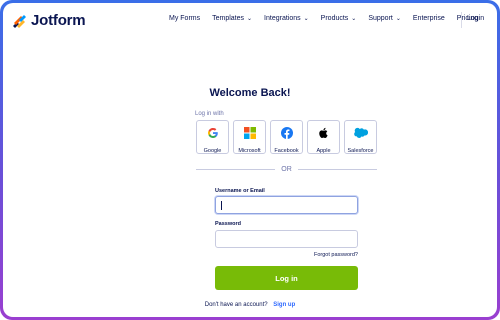 The image size is (500, 320). I want to click on apple-icon, so click(324, 135).